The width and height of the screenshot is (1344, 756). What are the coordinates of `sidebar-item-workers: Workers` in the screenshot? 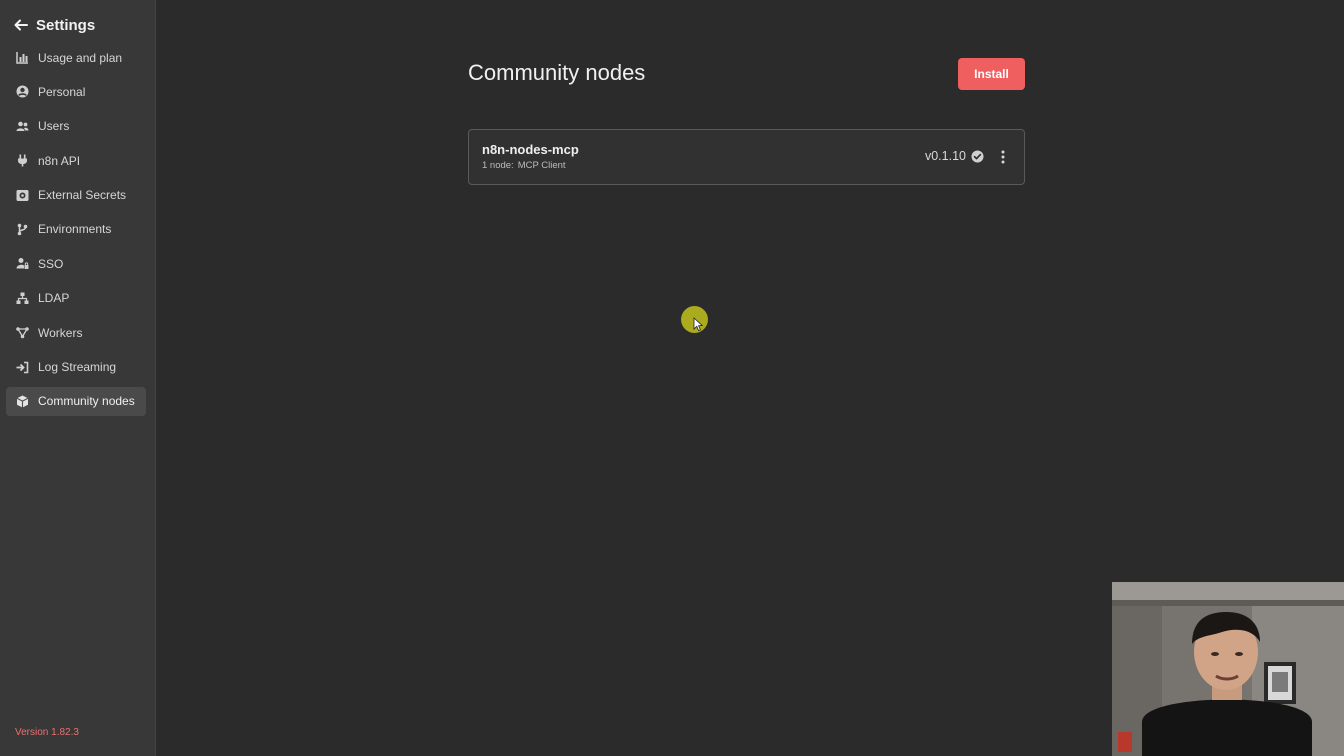 It's located at (76, 332).